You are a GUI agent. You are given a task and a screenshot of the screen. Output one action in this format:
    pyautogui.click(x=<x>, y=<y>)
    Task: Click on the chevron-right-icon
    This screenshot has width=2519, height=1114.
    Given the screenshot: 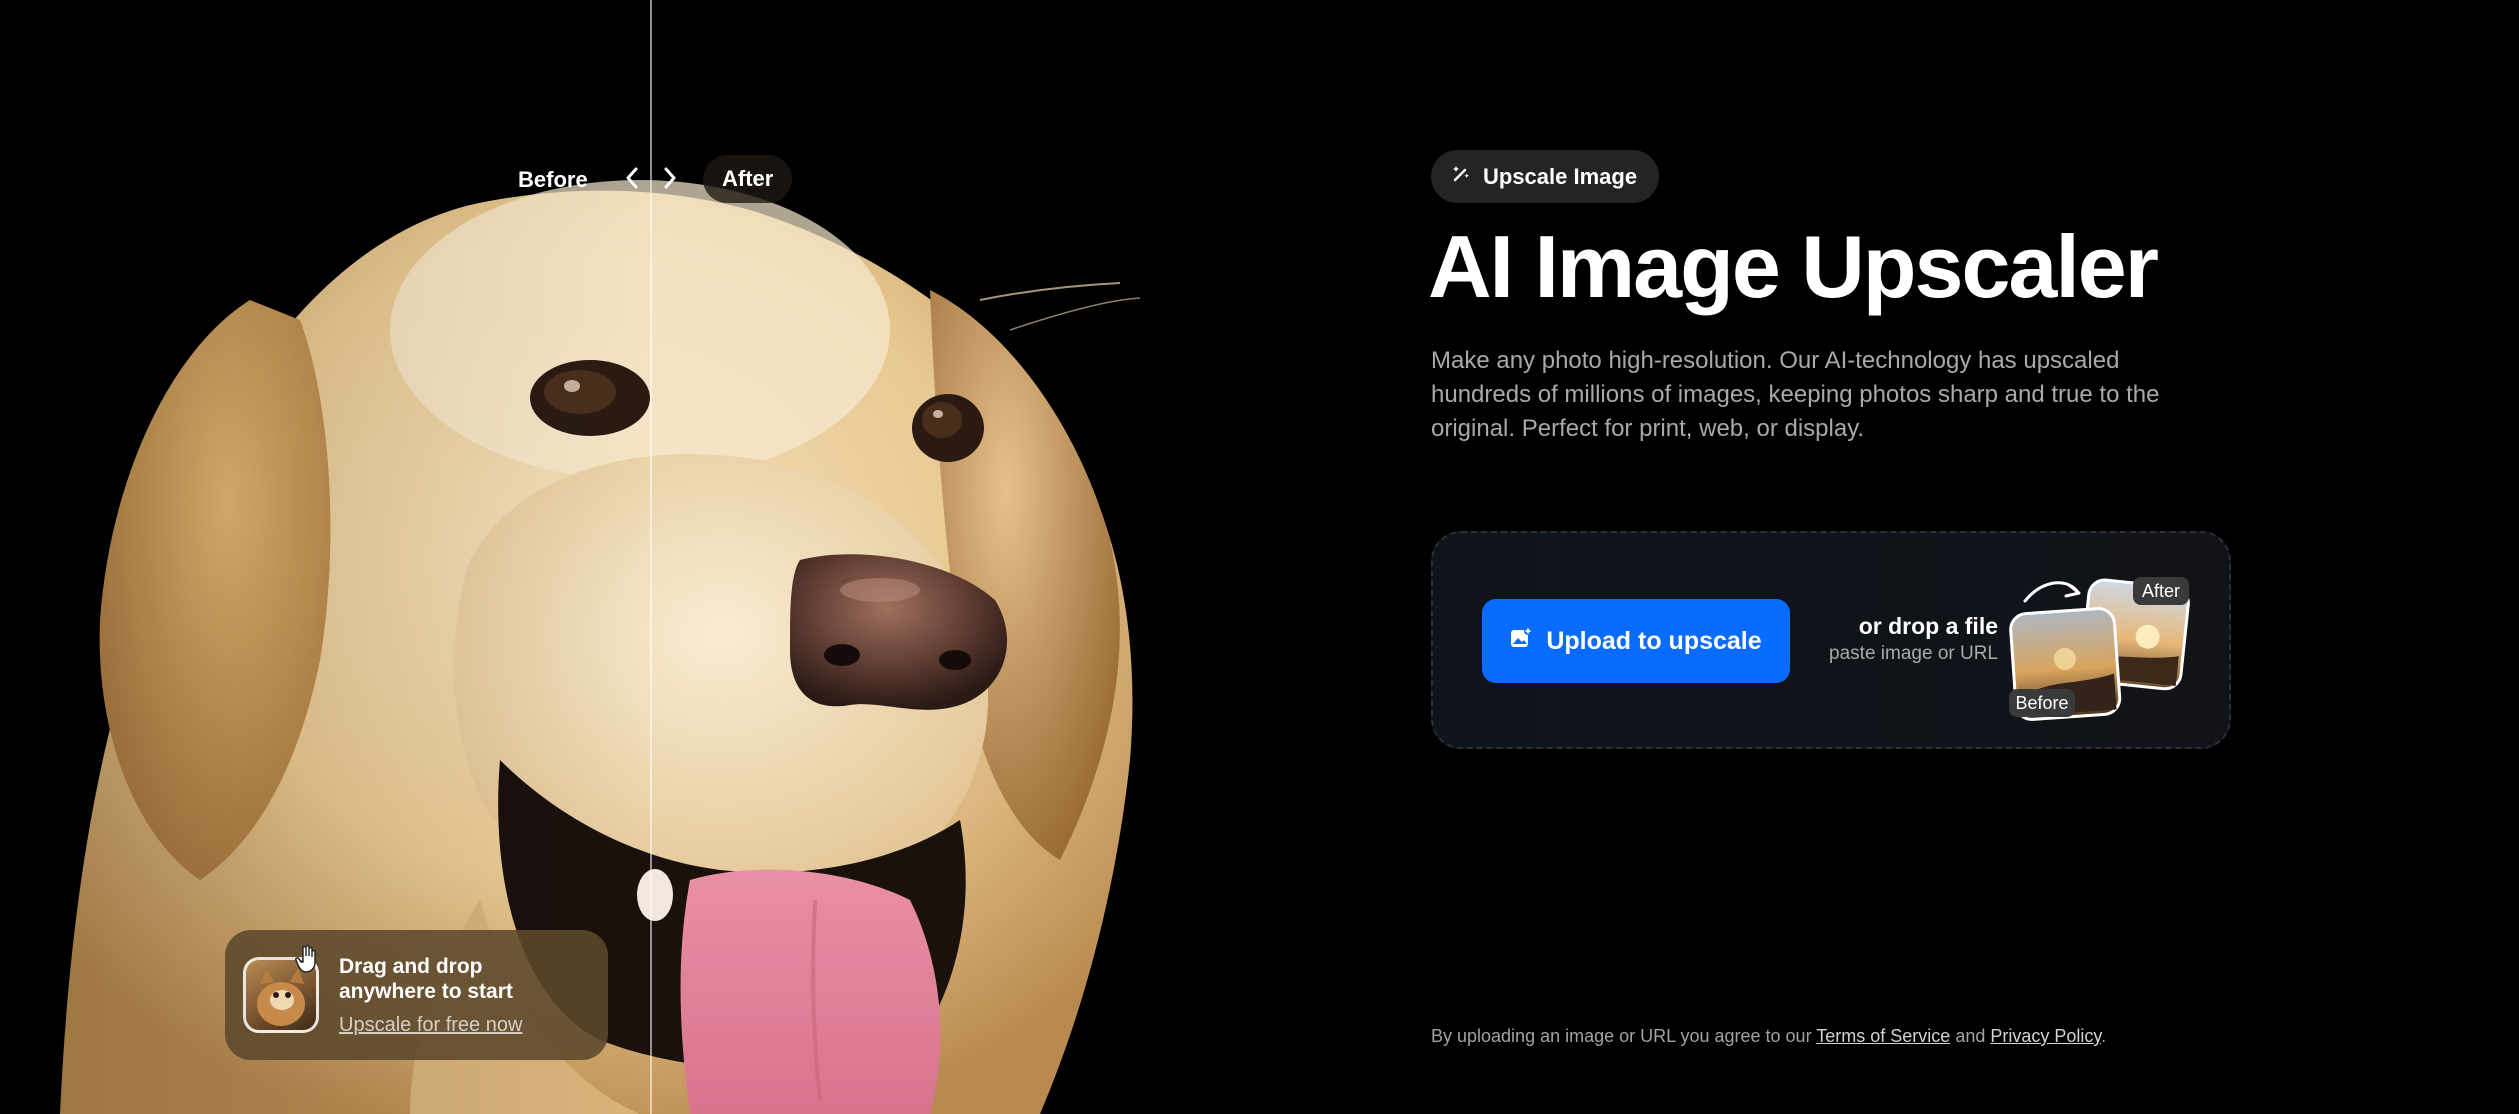 What is the action you would take?
    pyautogui.click(x=670, y=180)
    